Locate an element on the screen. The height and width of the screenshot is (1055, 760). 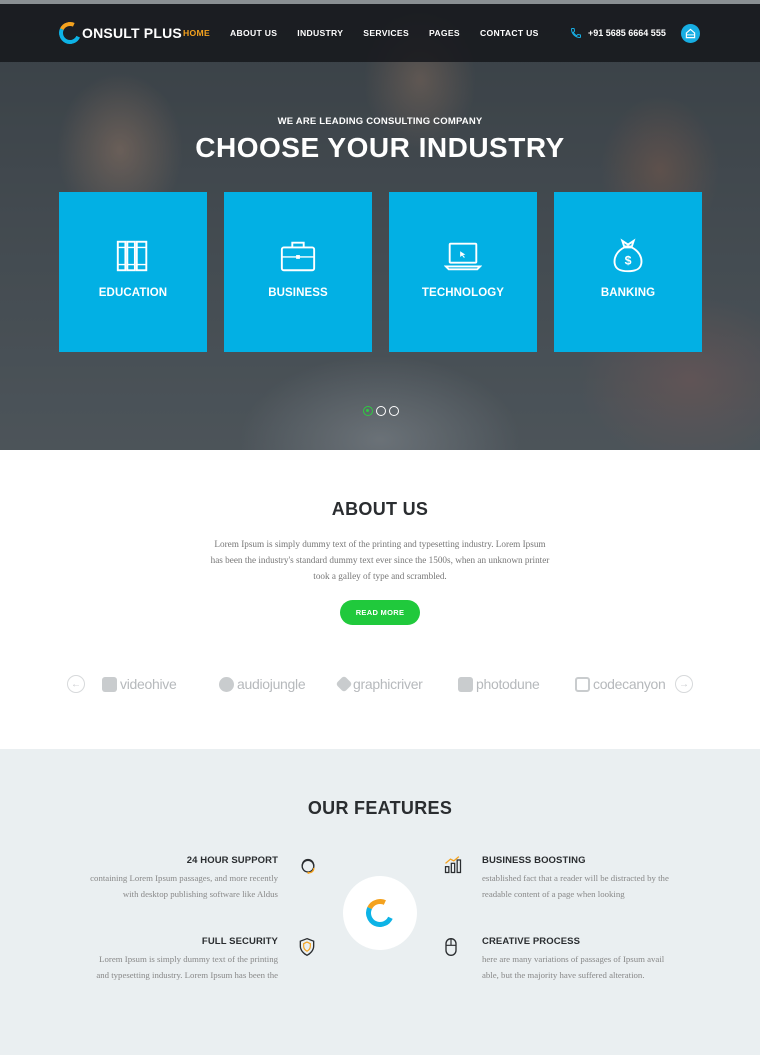
photodune-logo-icon is located at coordinates (465, 684).